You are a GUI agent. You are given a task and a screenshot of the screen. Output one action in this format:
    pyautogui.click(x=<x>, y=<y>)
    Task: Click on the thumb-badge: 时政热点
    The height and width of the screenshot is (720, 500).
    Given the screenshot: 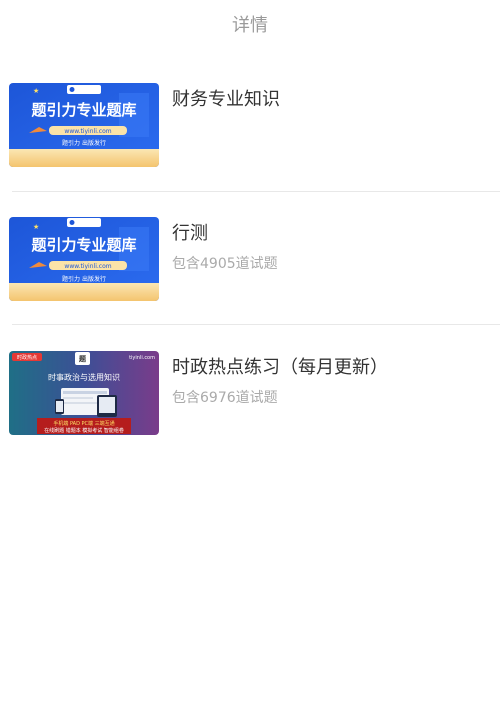 What is the action you would take?
    pyautogui.click(x=27, y=357)
    